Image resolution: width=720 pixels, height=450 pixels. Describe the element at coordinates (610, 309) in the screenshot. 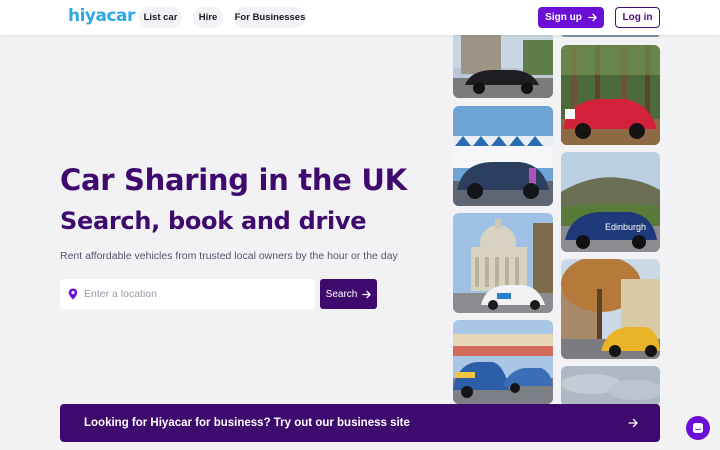

I see `gallery-photo-yellow-car-tree` at that location.